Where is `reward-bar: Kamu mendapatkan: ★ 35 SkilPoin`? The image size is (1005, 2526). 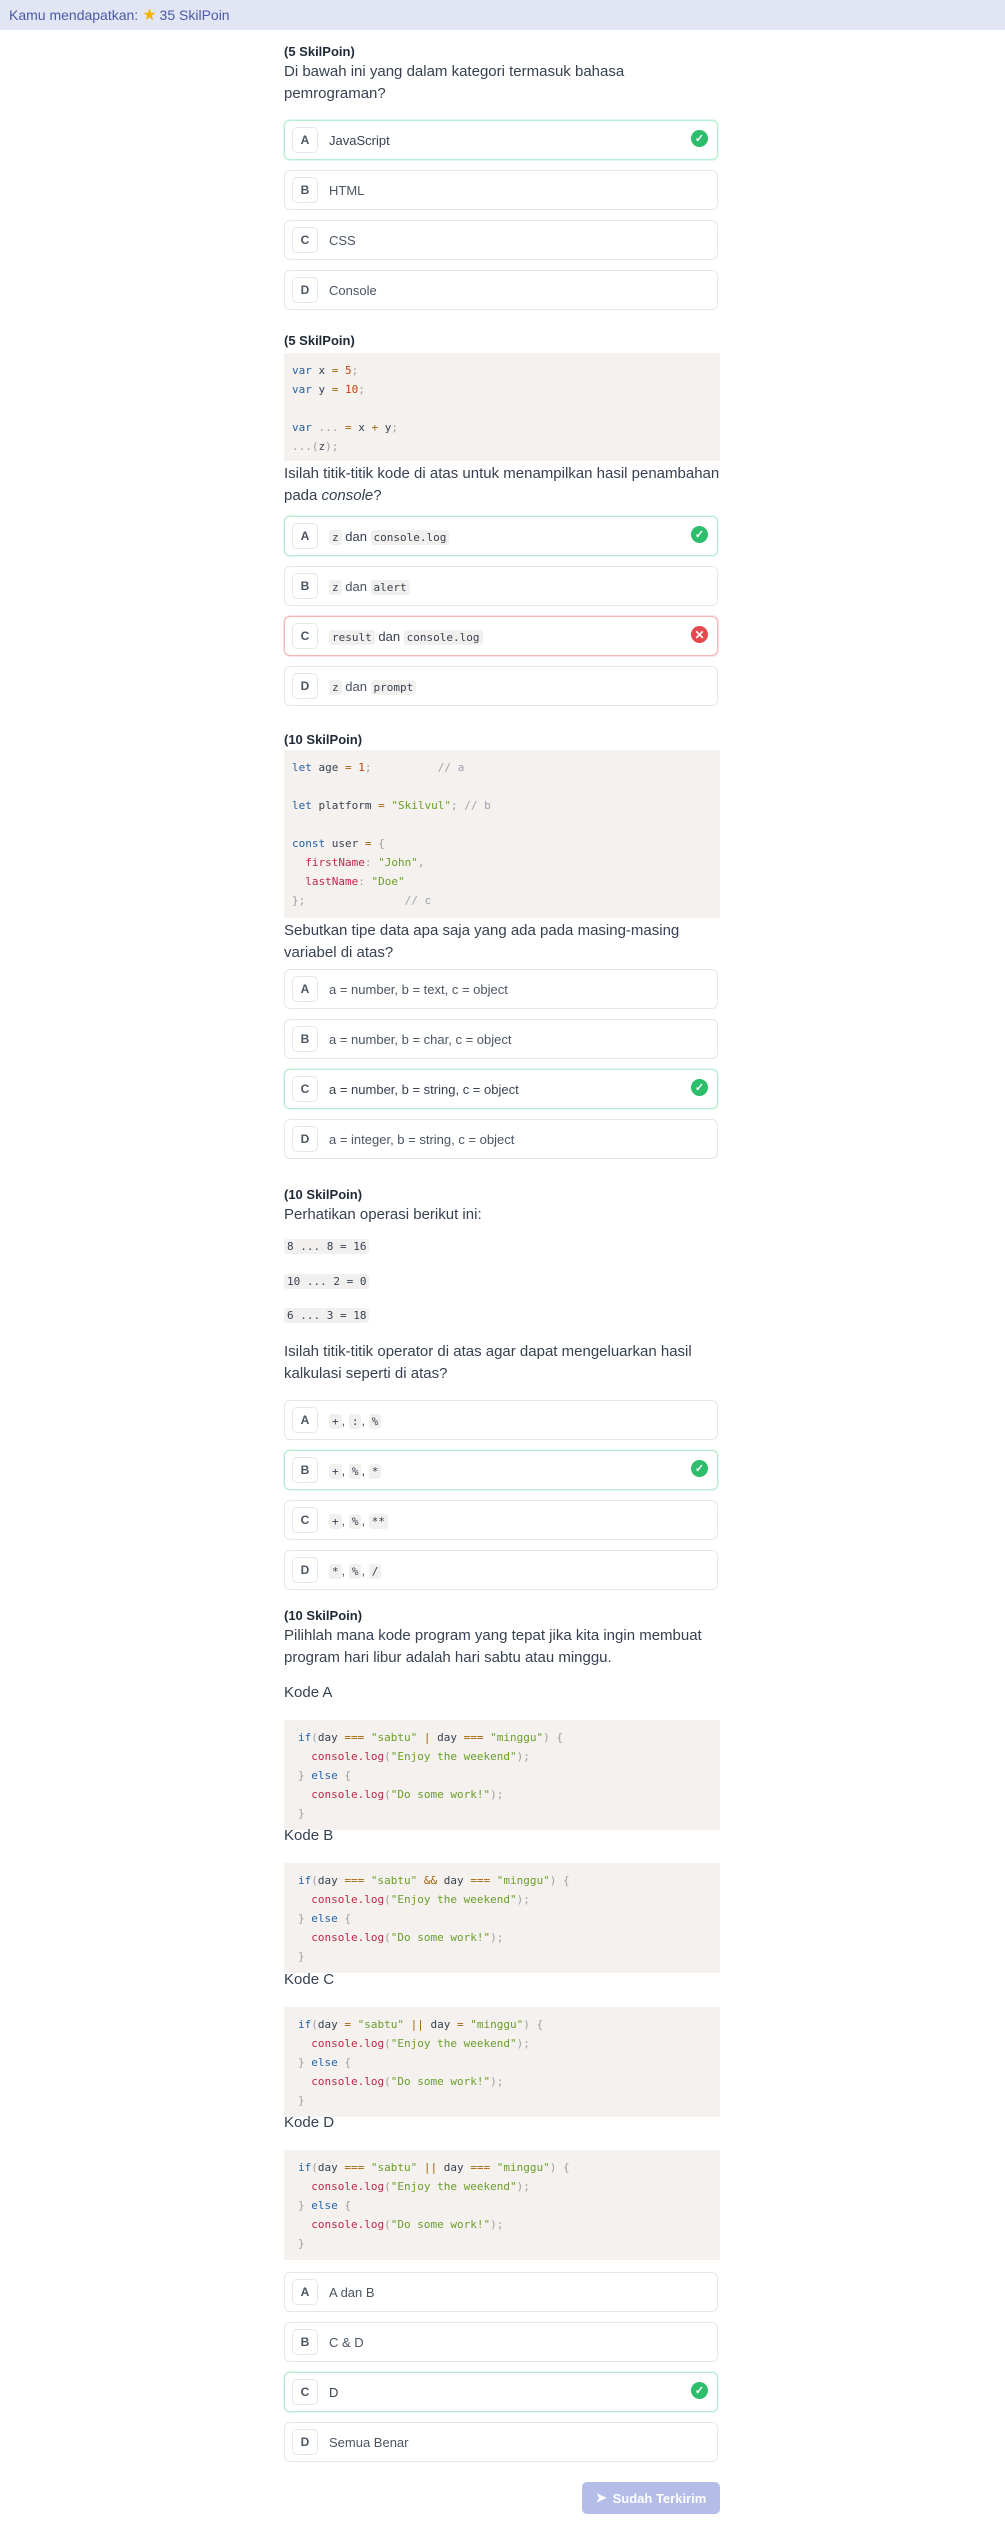 reward-bar: Kamu mendapatkan: ★ 35 SkilPoin is located at coordinates (502, 15).